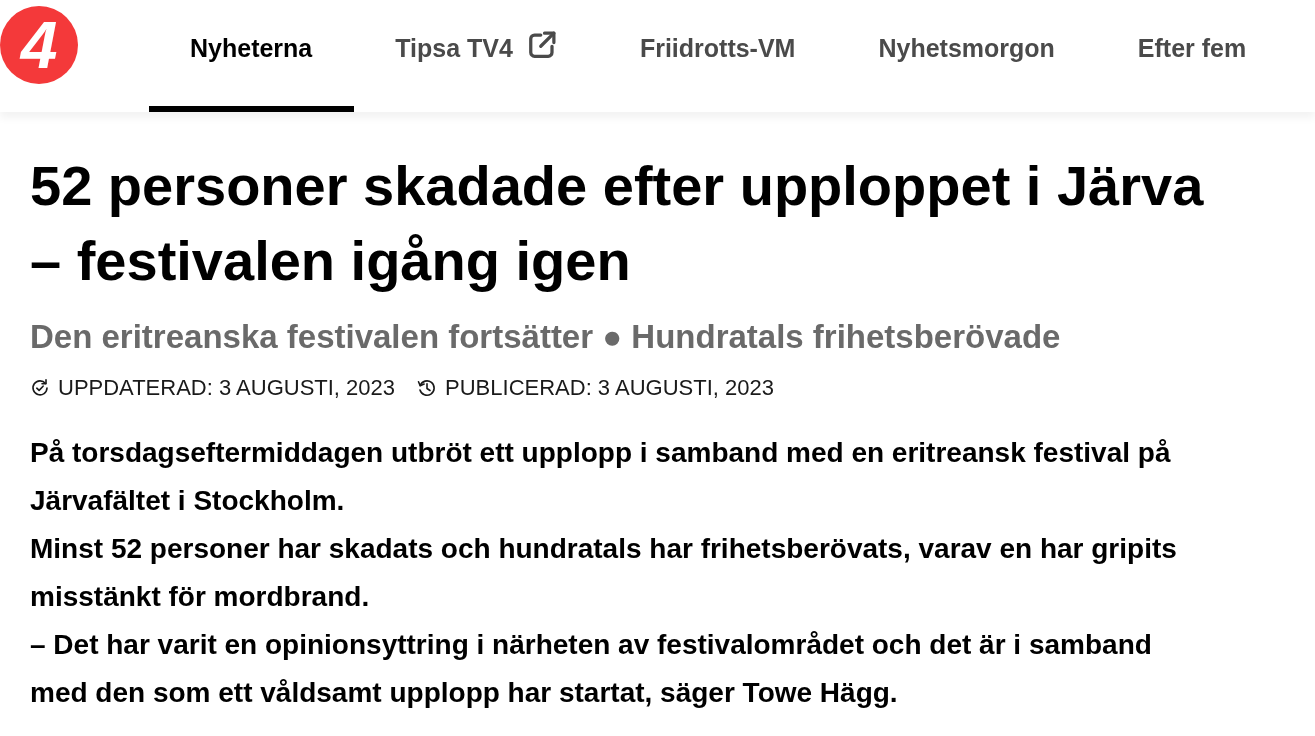 The width and height of the screenshot is (1315, 736). I want to click on logo: 4, so click(39, 45).